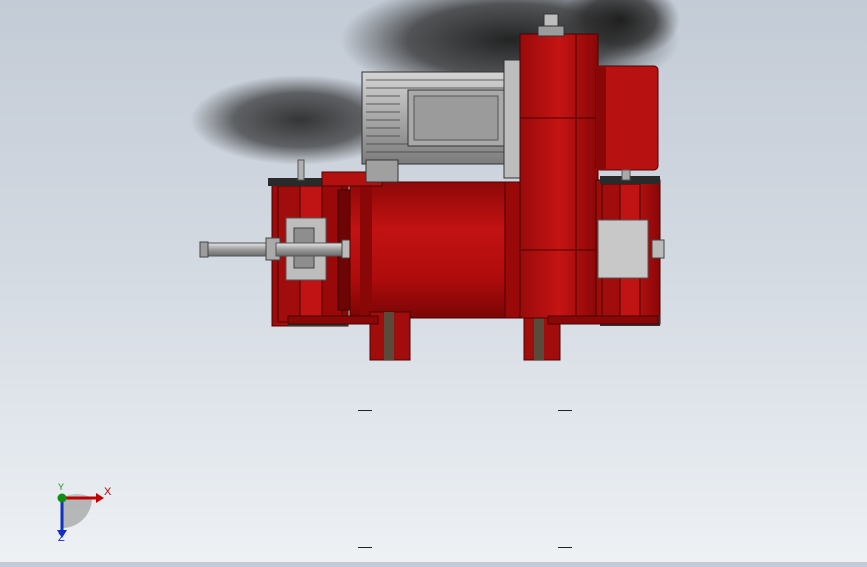 Image resolution: width=867 pixels, height=567 pixels. What do you see at coordinates (61, 487) in the screenshot?
I see `triad-y-label: Y` at bounding box center [61, 487].